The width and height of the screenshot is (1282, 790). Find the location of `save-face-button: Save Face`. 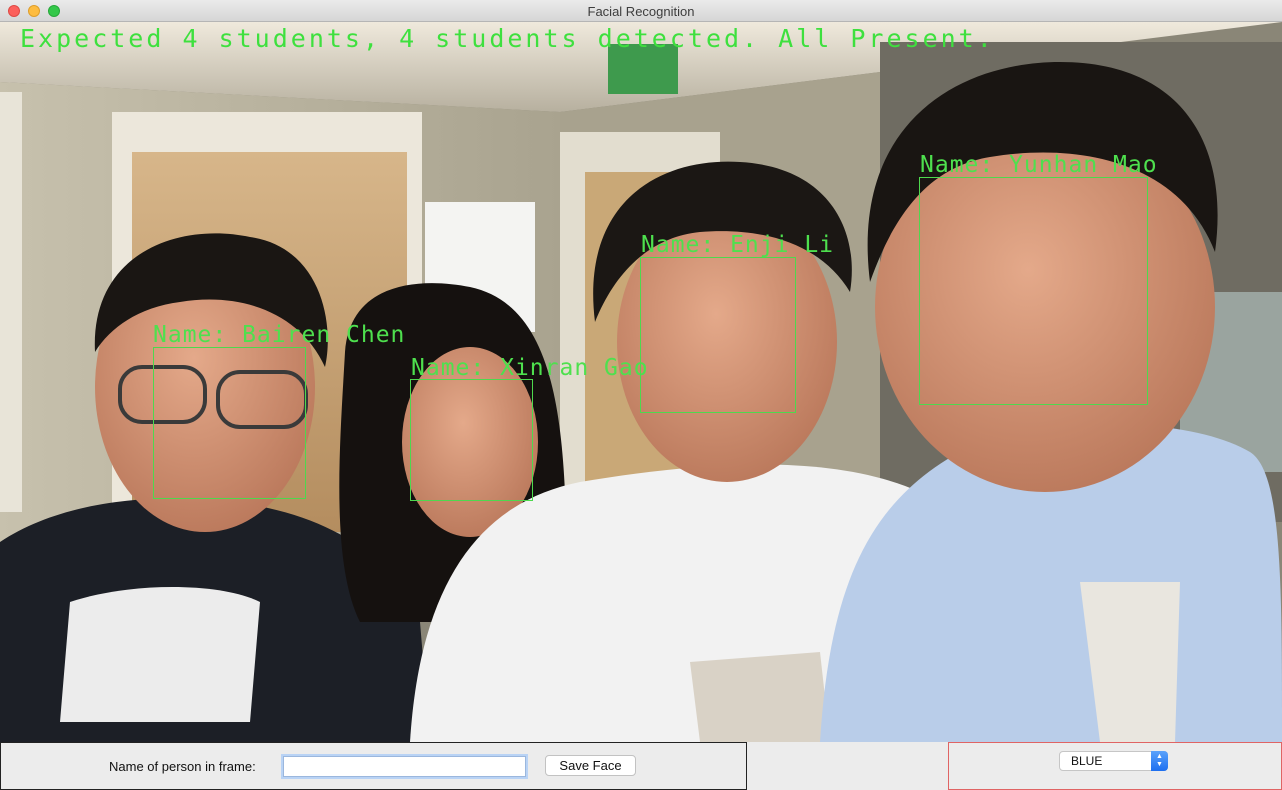

save-face-button: Save Face is located at coordinates (590, 765).